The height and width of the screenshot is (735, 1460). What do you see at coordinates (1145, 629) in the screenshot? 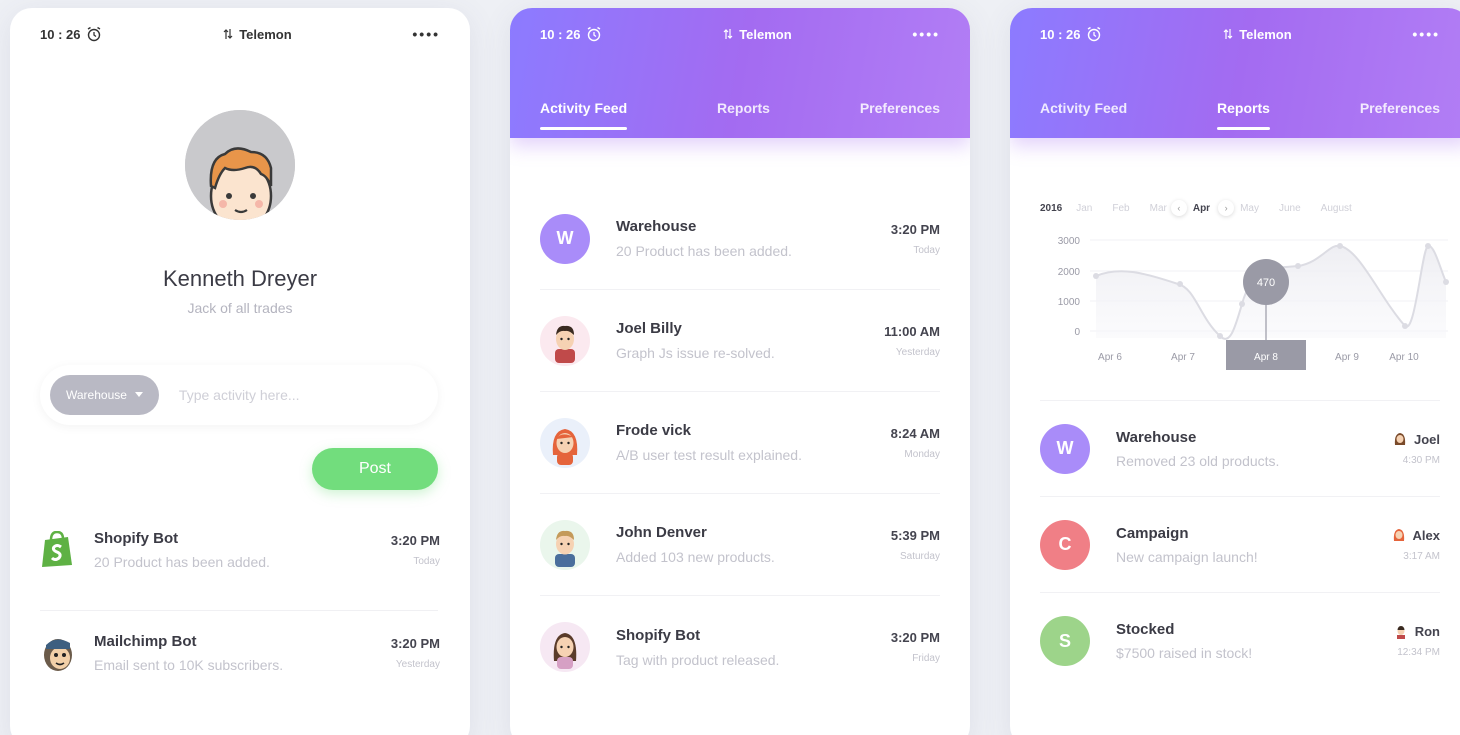
I see `list-item-title: Stocked` at bounding box center [1145, 629].